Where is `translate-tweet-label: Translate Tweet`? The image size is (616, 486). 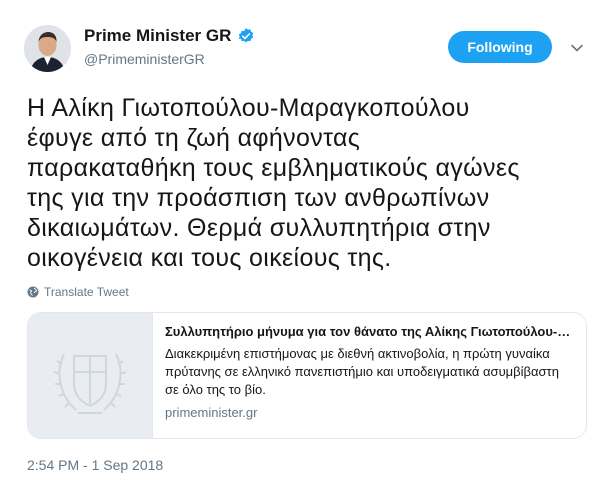 translate-tweet-label: Translate Tweet is located at coordinates (86, 292).